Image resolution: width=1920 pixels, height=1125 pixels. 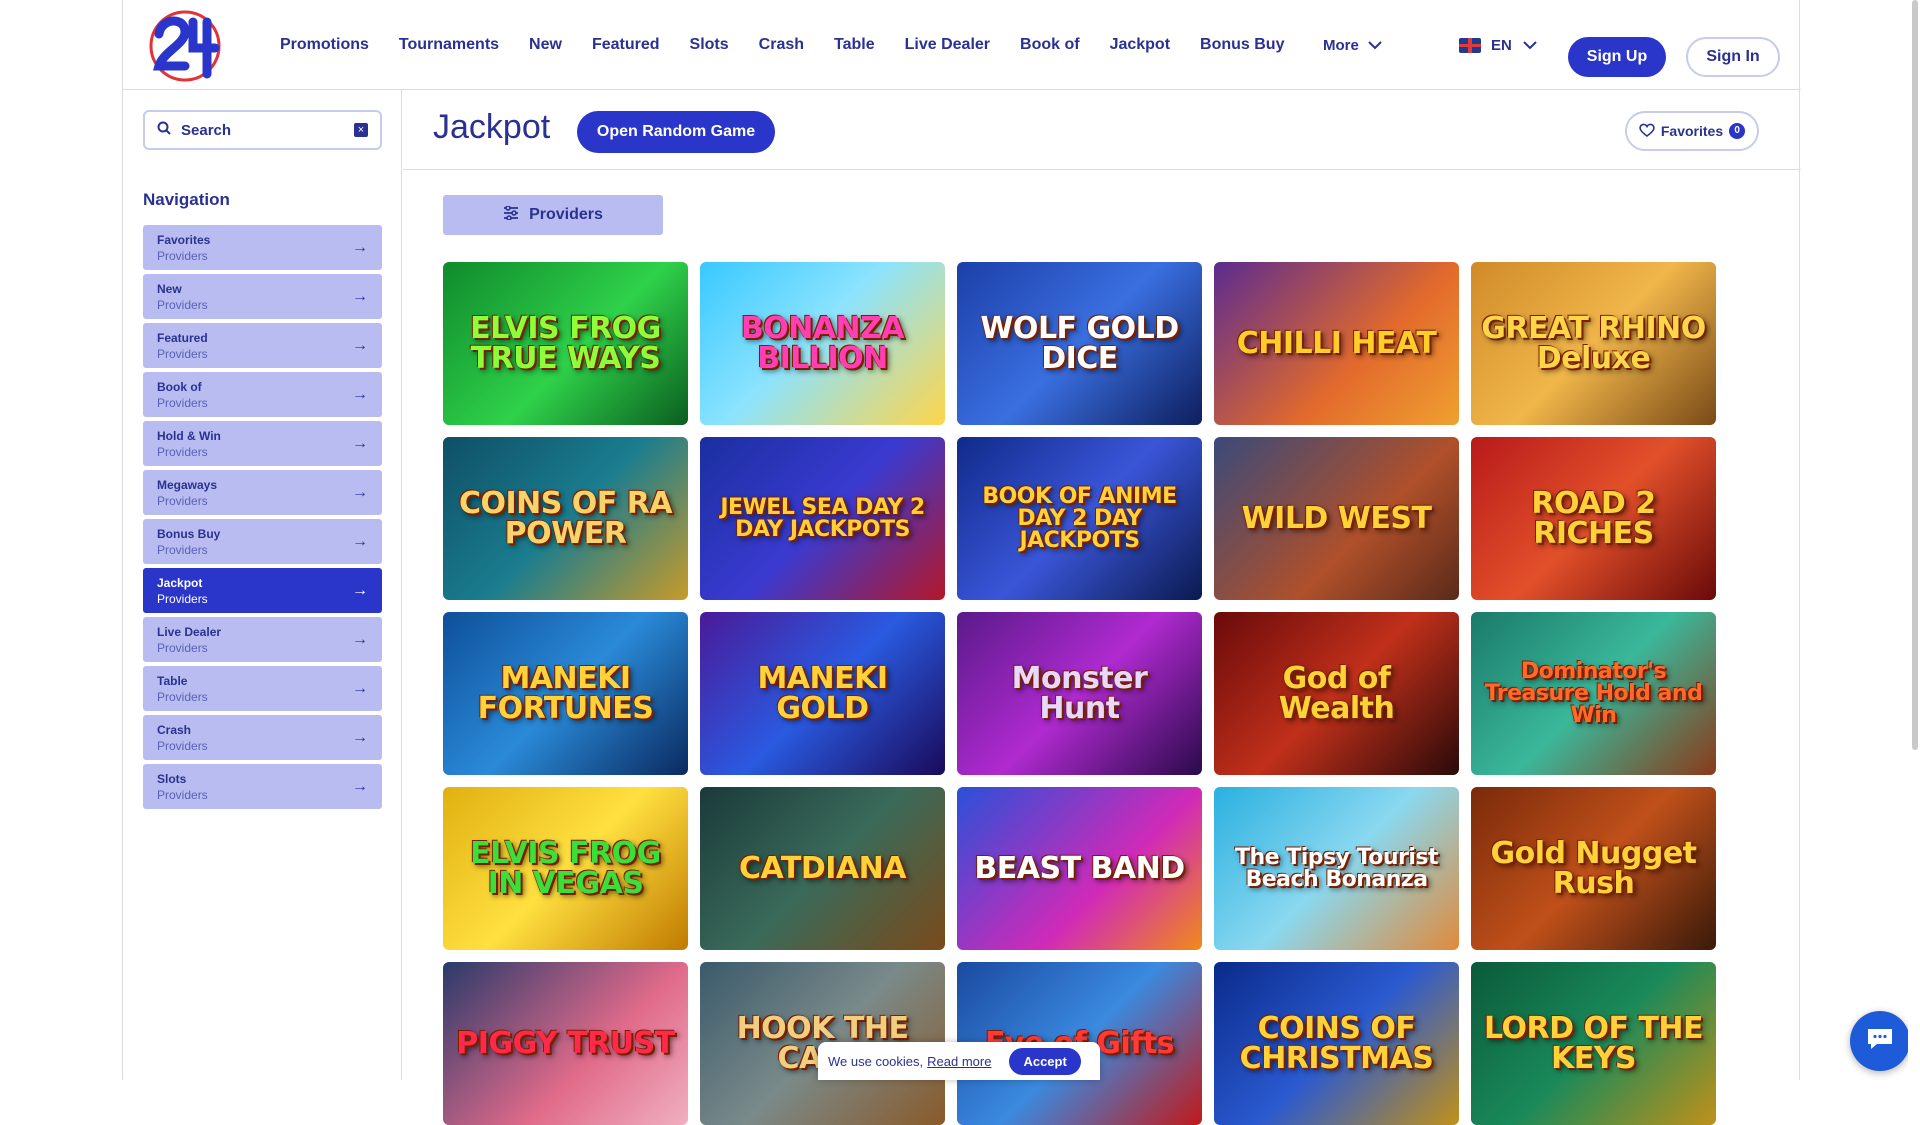 What do you see at coordinates (449, 45) in the screenshot?
I see `nav-tournaments: Tournaments` at bounding box center [449, 45].